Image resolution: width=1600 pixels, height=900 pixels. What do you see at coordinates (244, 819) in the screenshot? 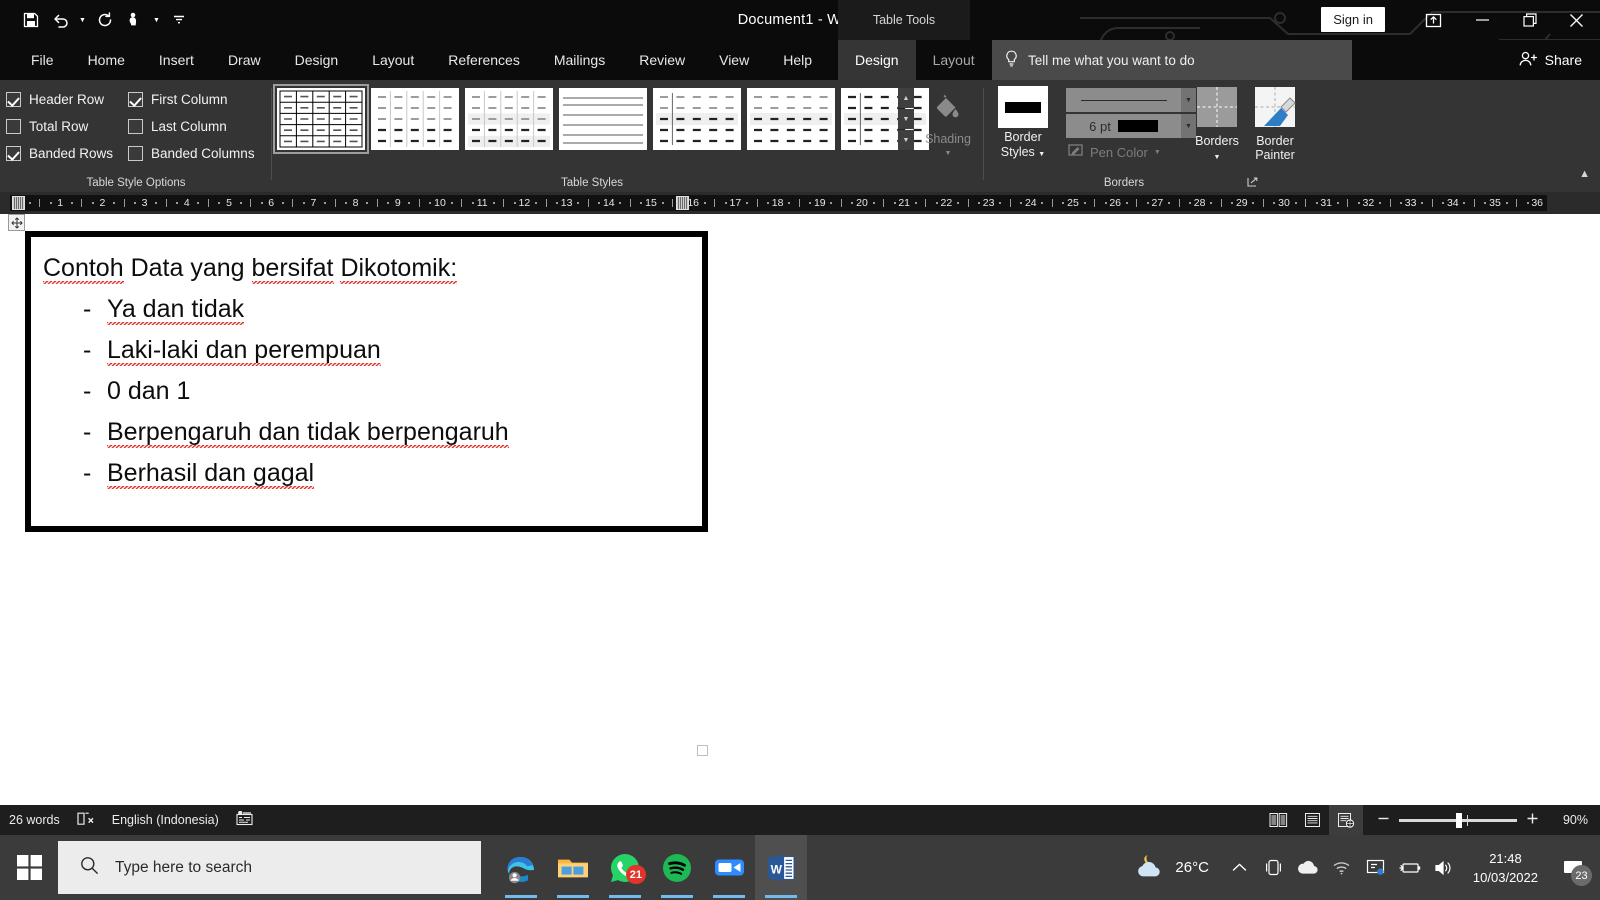
I see `accessibility-icon` at bounding box center [244, 819].